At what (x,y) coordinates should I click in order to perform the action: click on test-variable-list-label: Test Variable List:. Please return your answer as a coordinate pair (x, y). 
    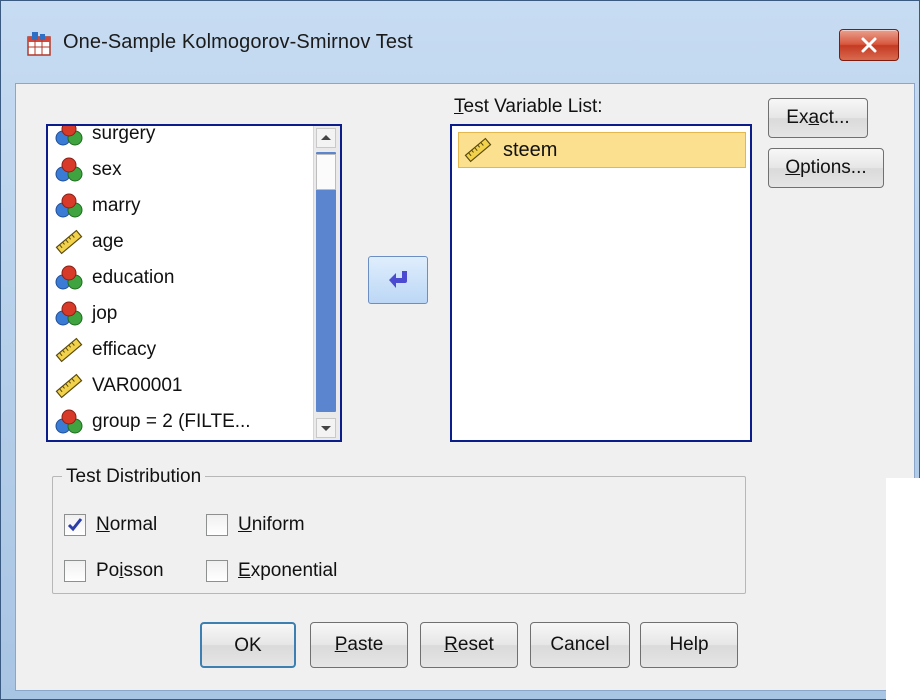
    Looking at the image, I should click on (528, 107).